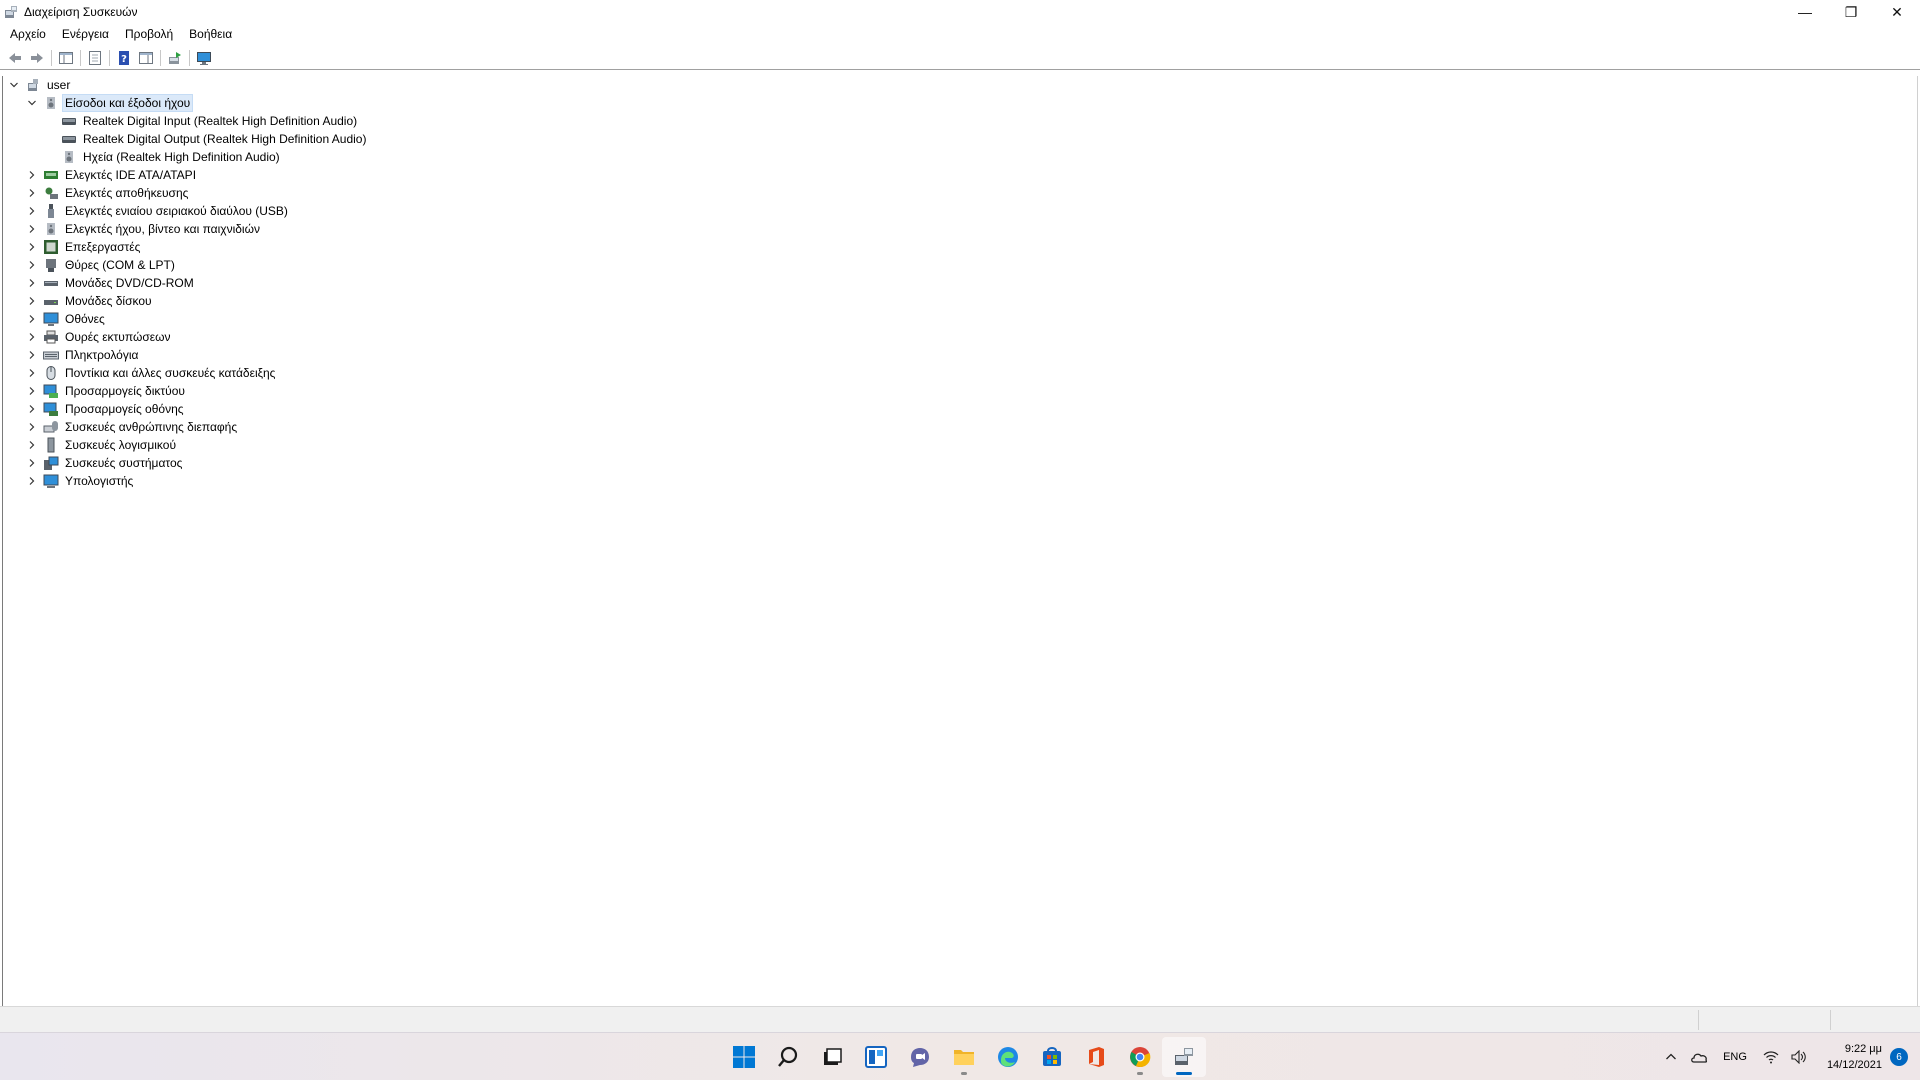 The width and height of the screenshot is (1920, 1081). I want to click on office-icon, so click(1096, 1057).